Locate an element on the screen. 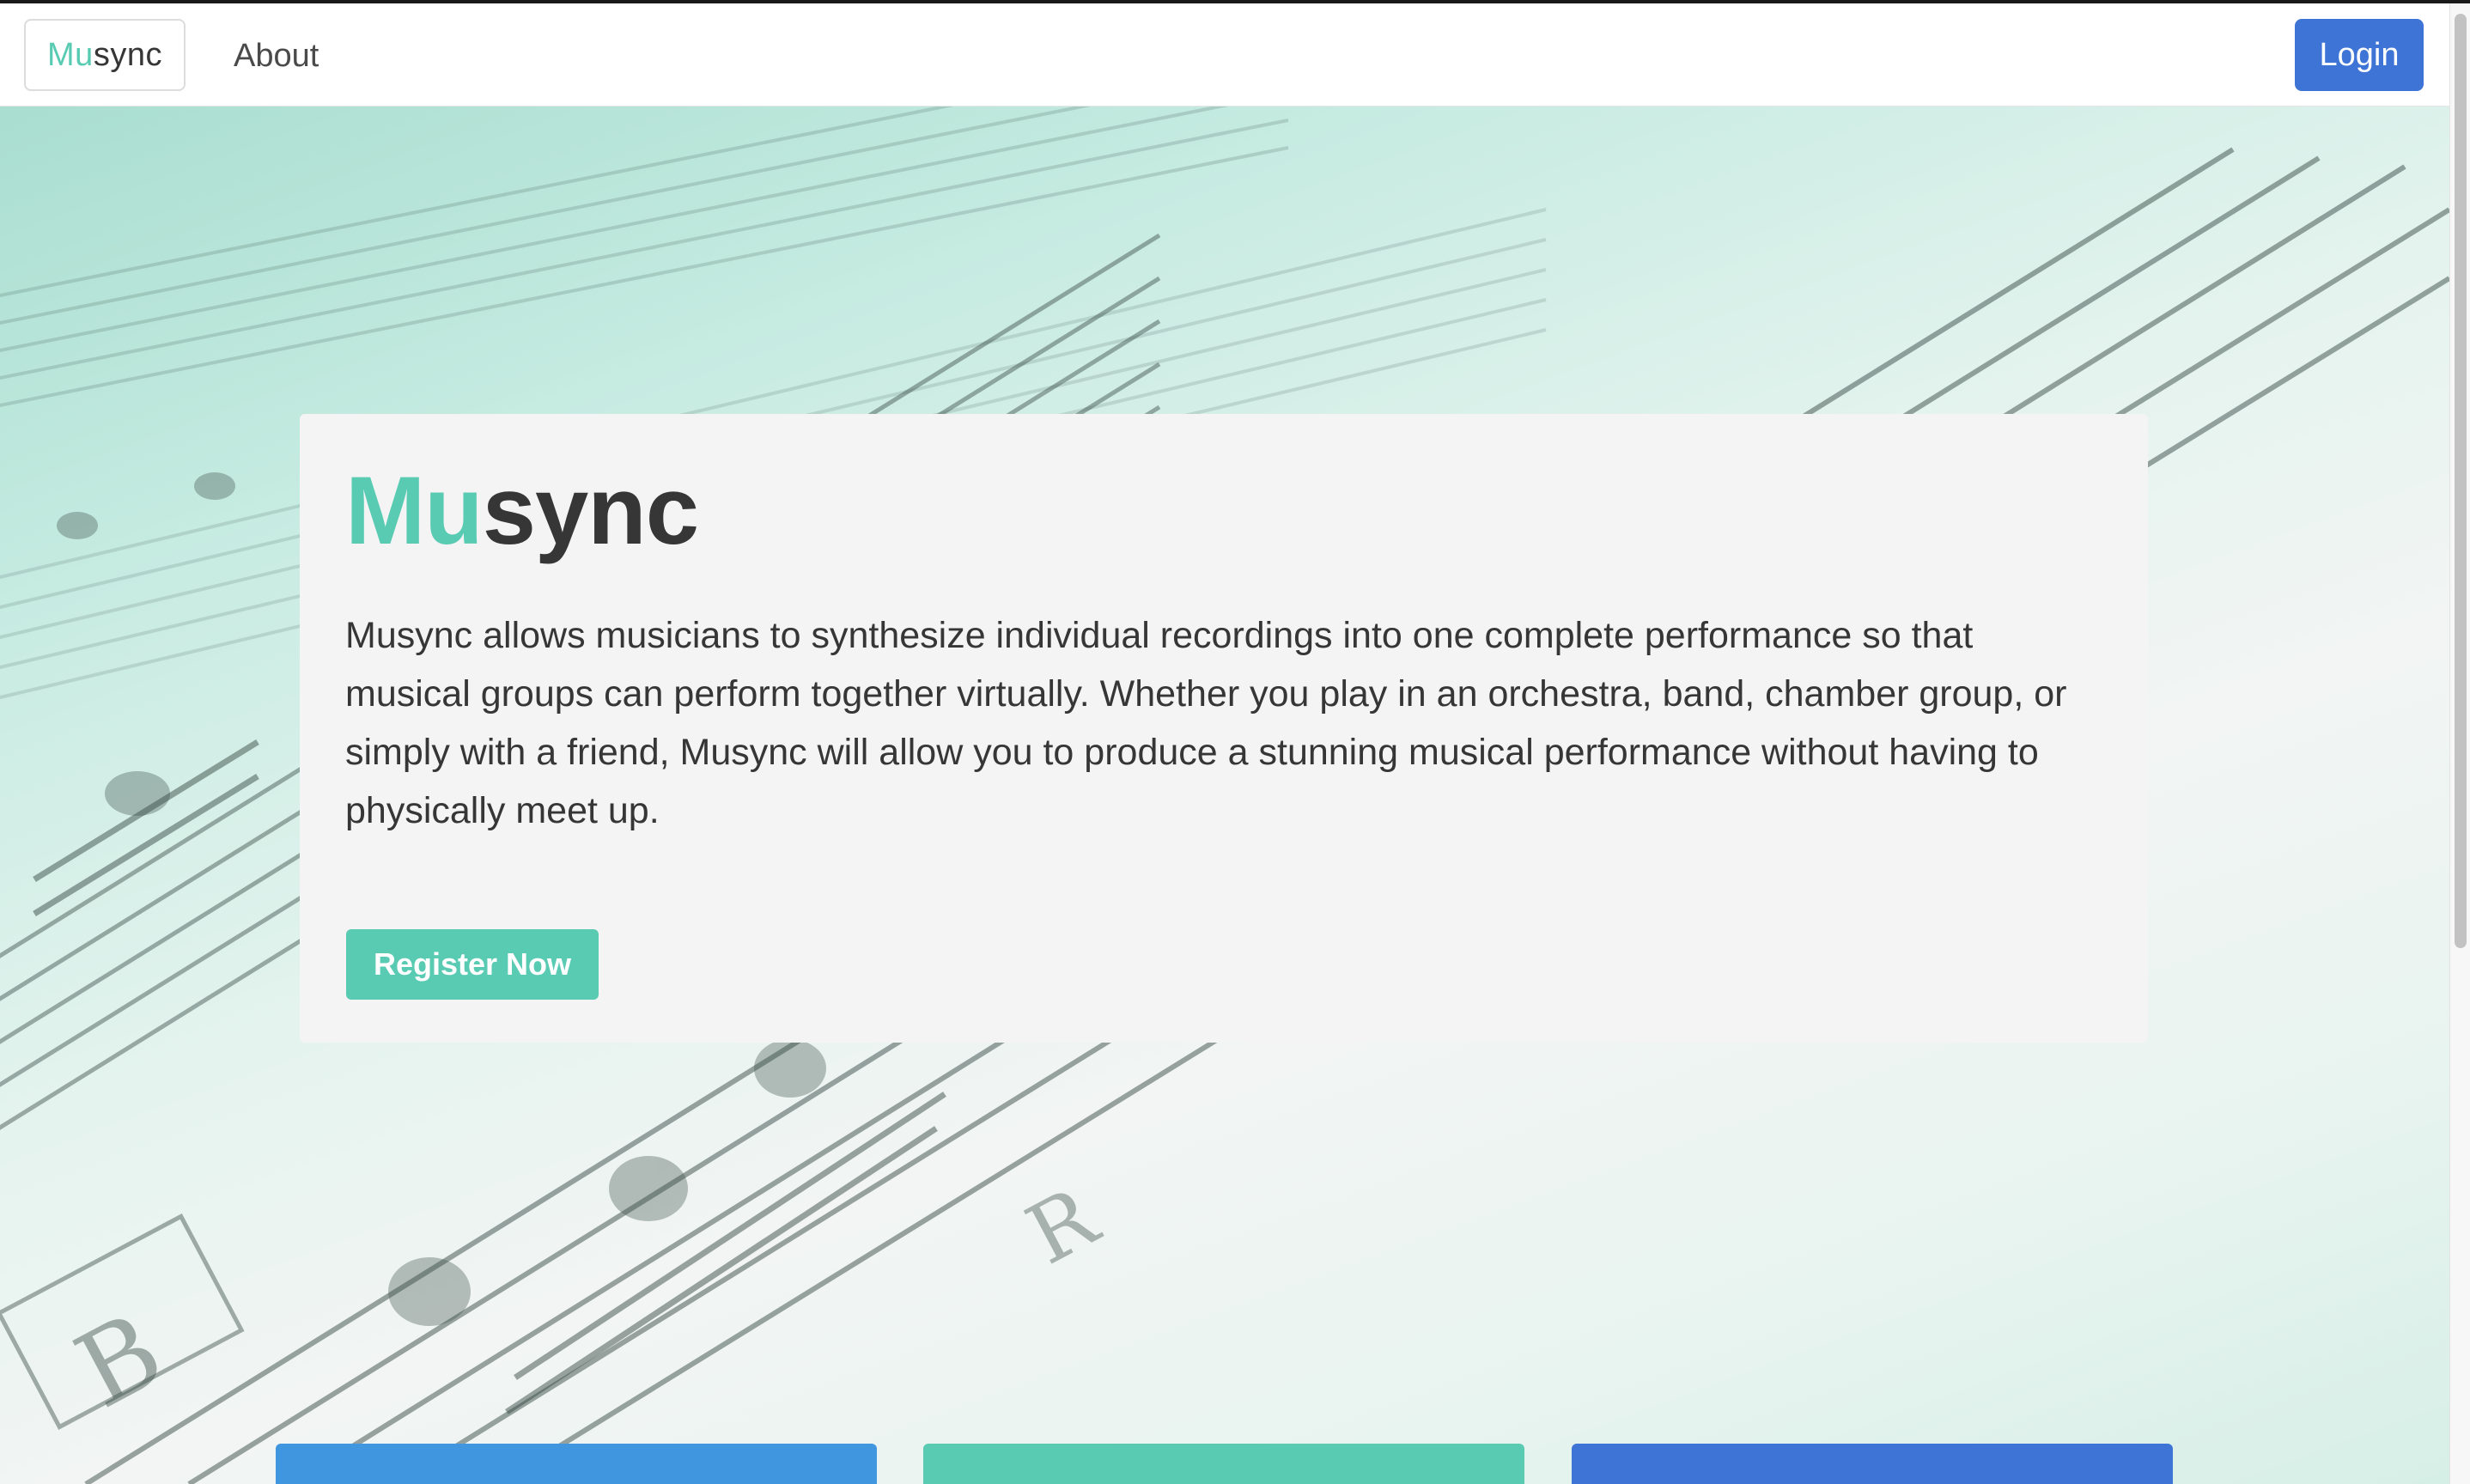 The image size is (2470, 1484). scrollbar-thumb is located at coordinates (2461, 481).